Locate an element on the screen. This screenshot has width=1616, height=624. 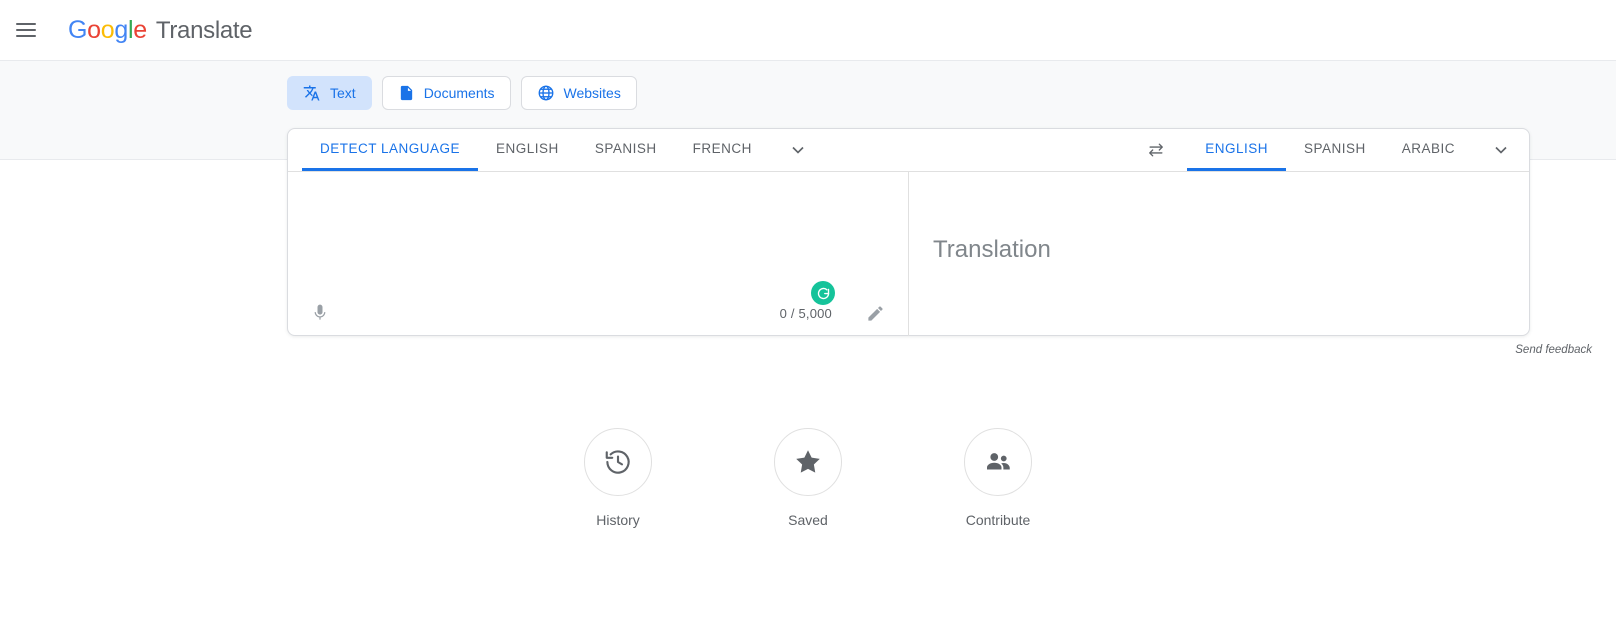
tab-text-label: Text is located at coordinates (343, 93).